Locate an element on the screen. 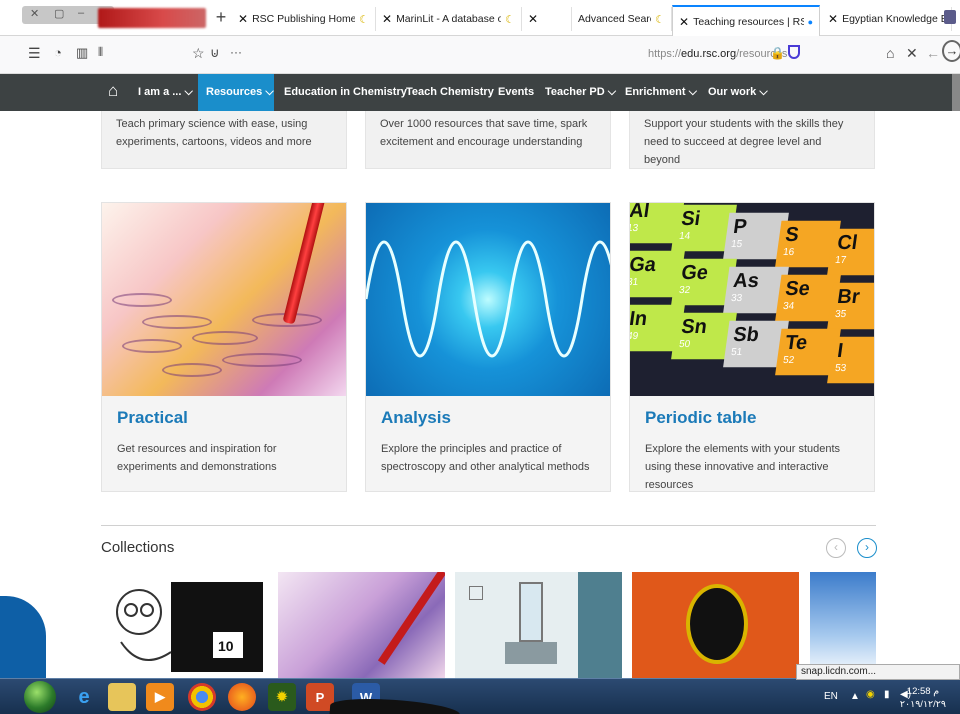 The image size is (960, 714). tab-label: Teaching resources | RSC Educ is located at coordinates (748, 21).